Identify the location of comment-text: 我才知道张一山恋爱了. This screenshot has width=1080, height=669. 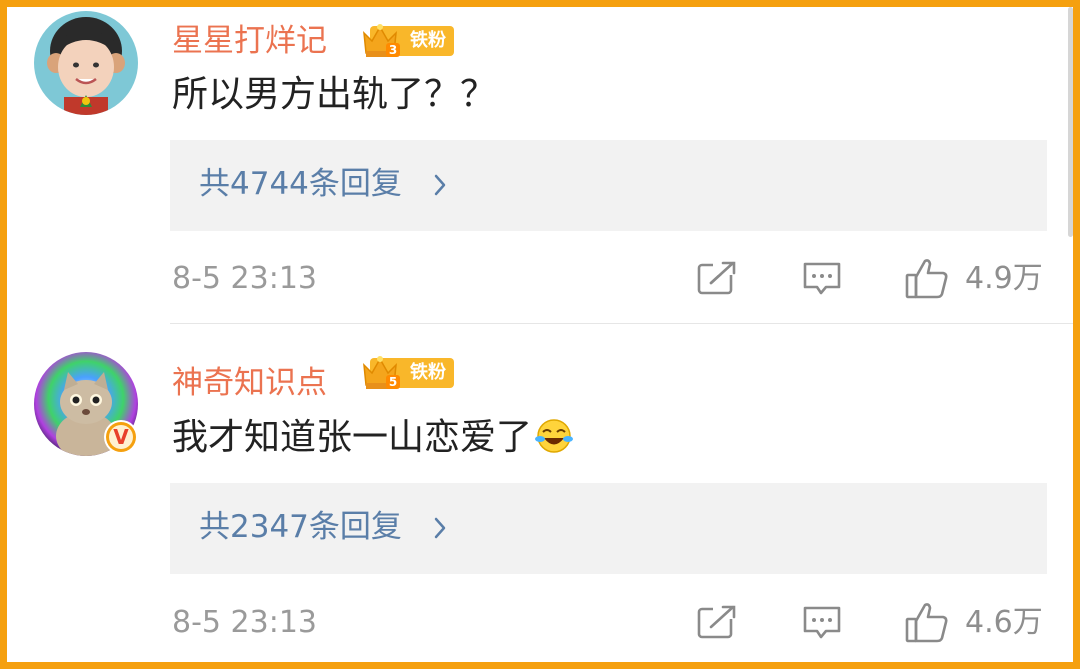
(373, 438).